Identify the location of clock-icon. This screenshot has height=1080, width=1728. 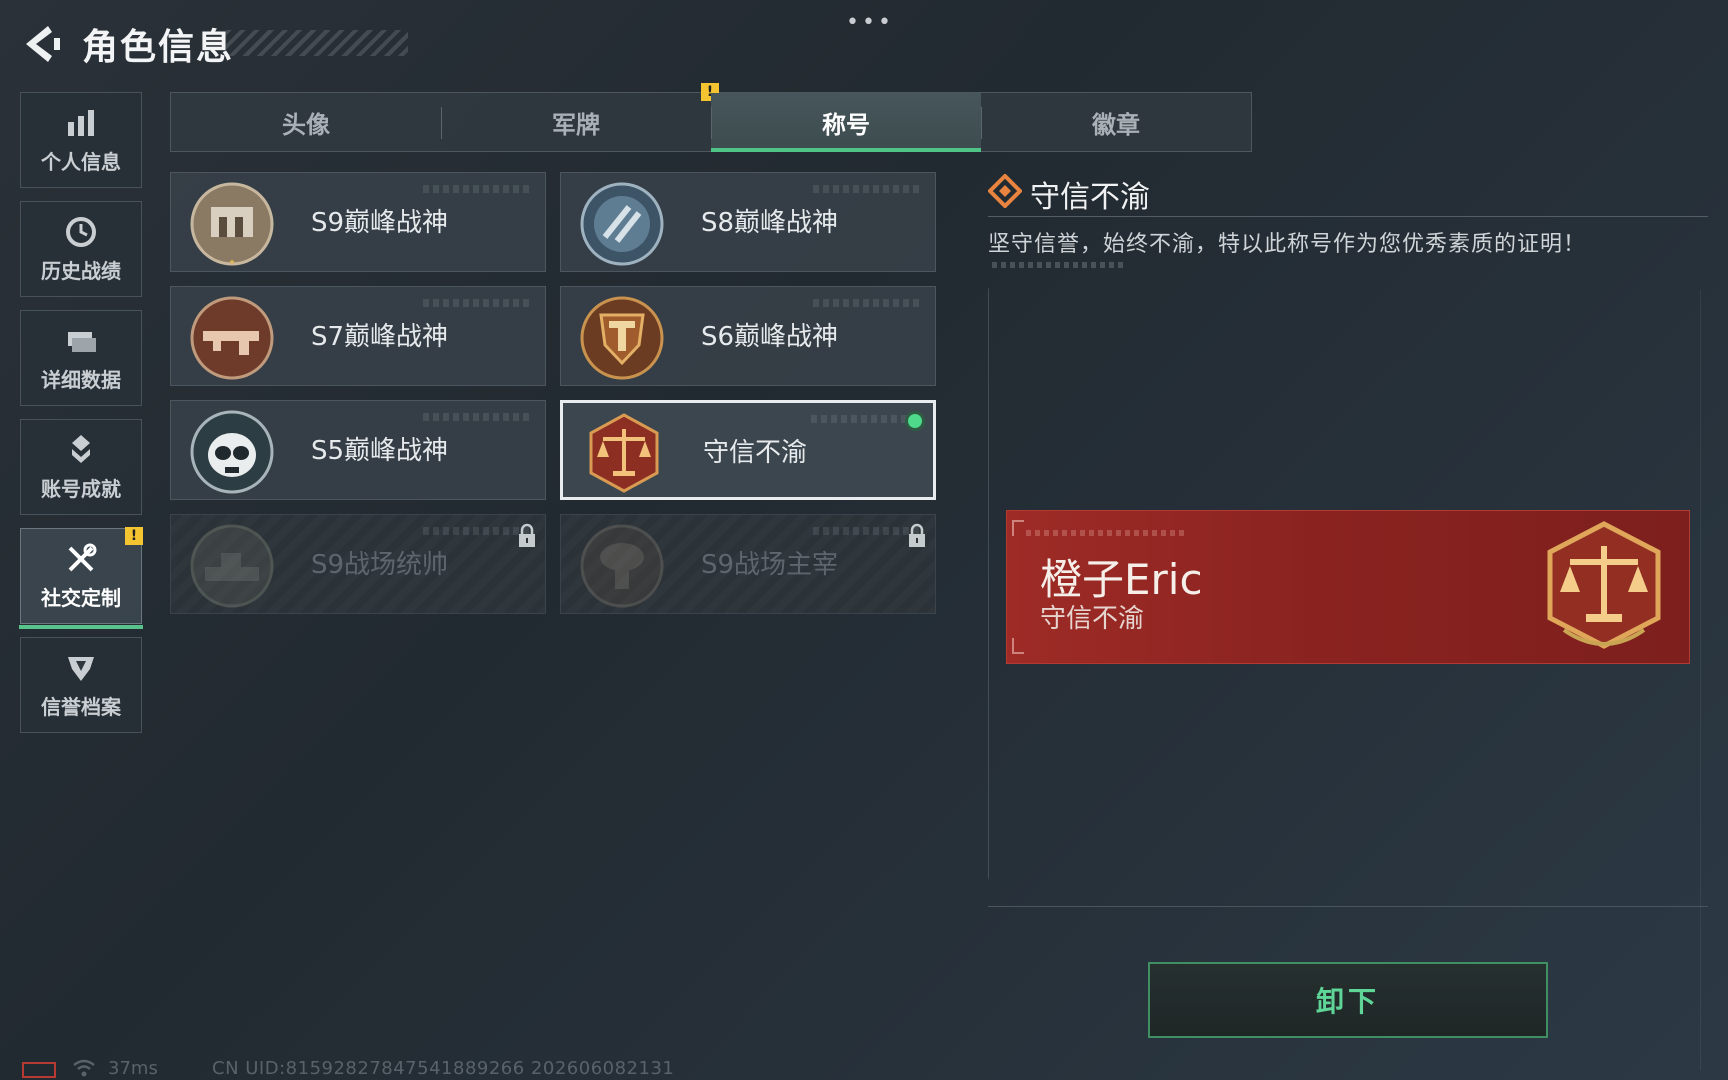
(81, 231).